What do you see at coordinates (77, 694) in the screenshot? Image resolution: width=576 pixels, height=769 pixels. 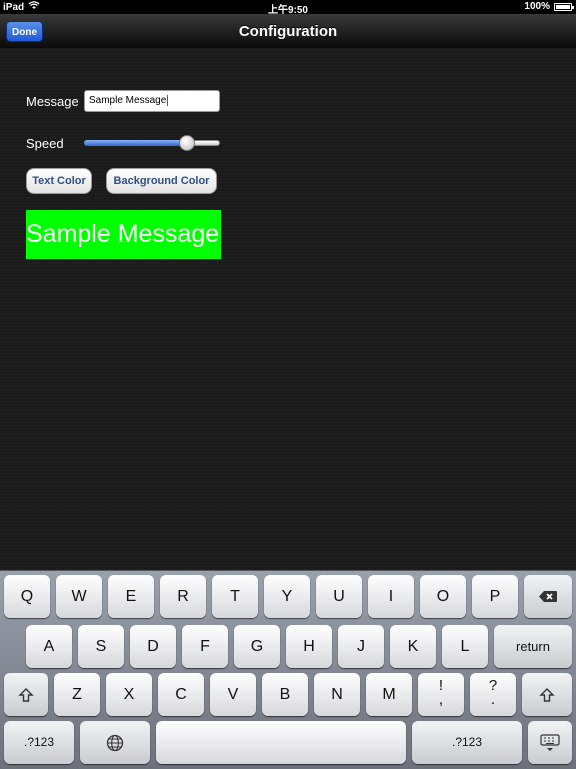 I see `key-z: Z` at bounding box center [77, 694].